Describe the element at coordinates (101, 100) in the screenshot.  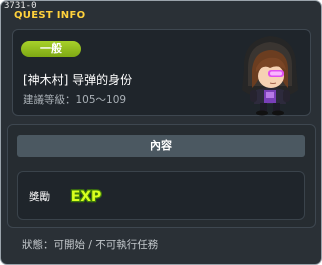
I see `level-range: 105～109` at that location.